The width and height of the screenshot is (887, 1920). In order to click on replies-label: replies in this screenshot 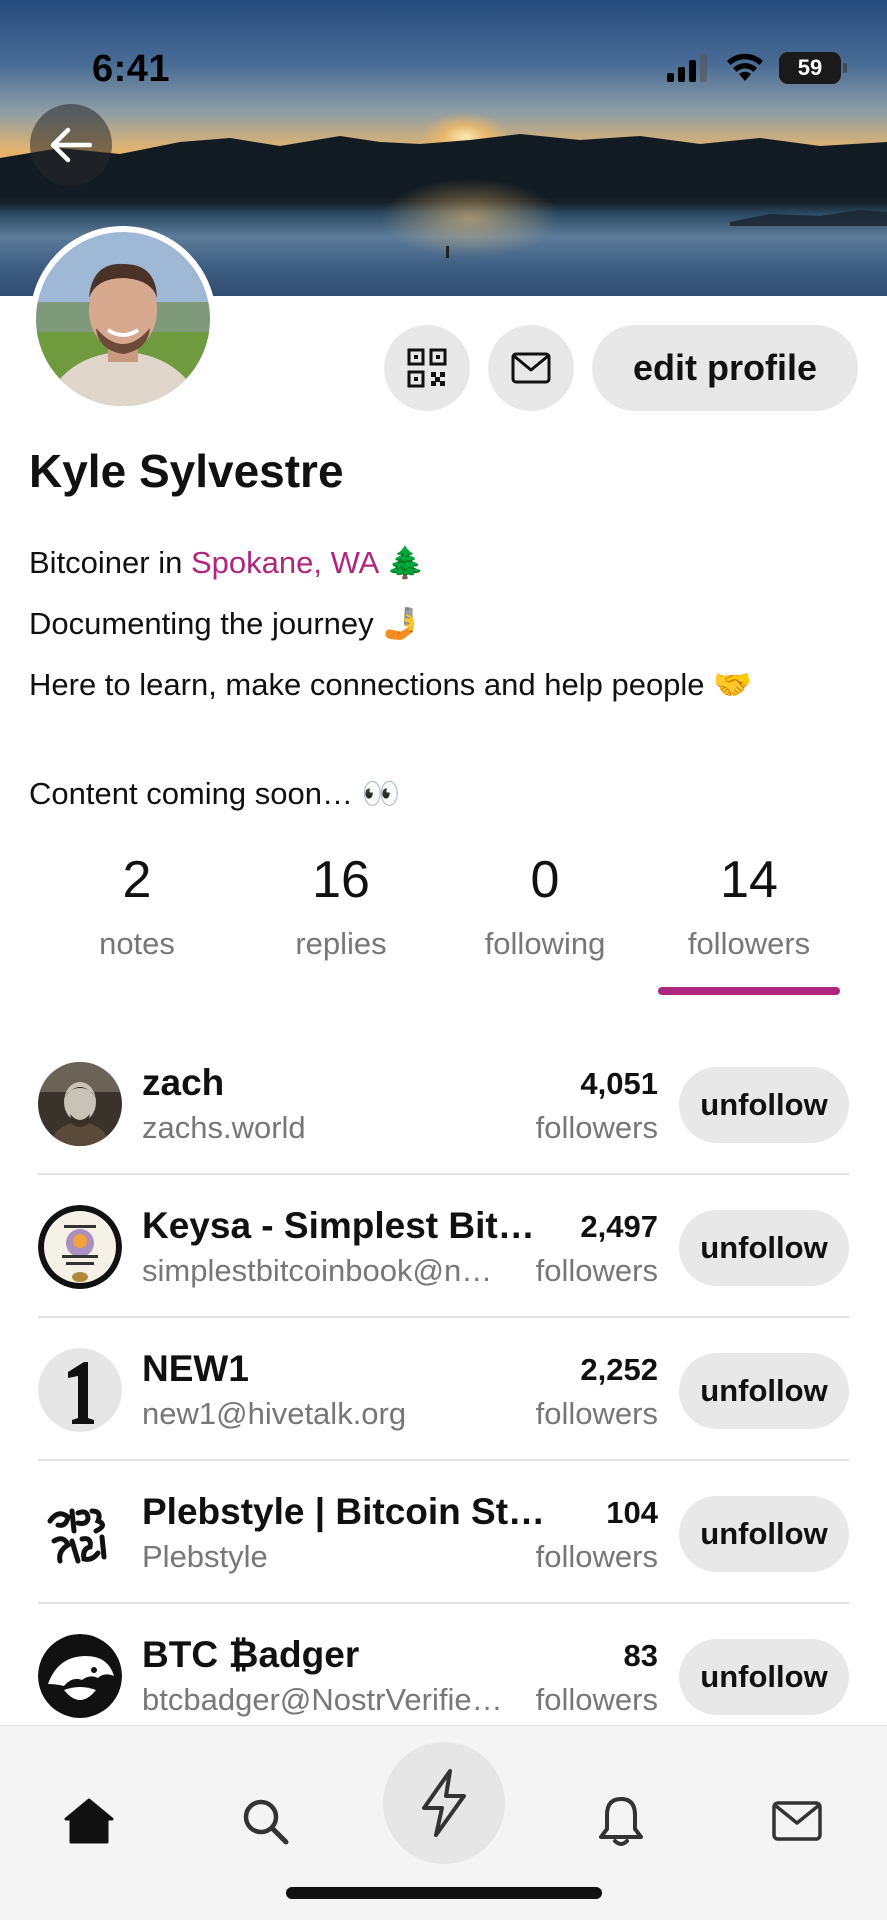, I will do `click(341, 943)`.